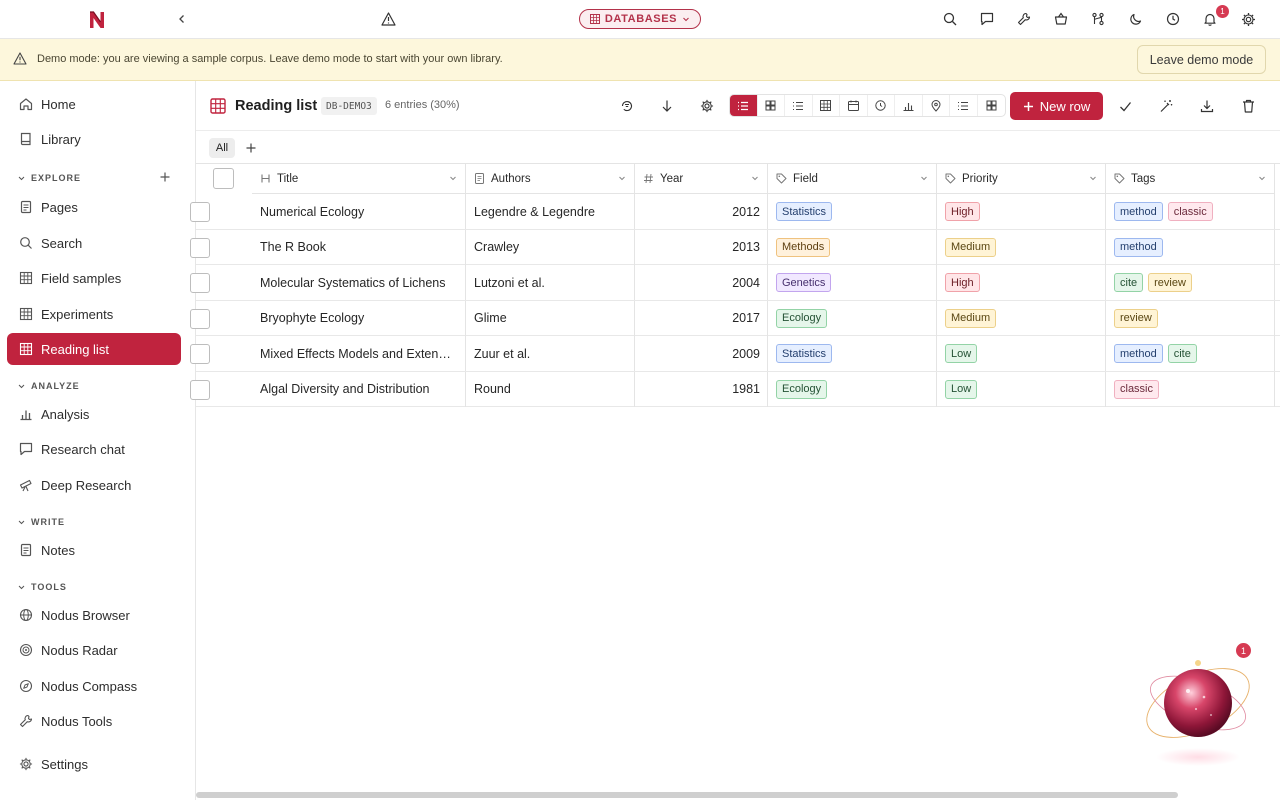 The width and height of the screenshot is (1280, 800). I want to click on column-header-field: Field, so click(852, 179).